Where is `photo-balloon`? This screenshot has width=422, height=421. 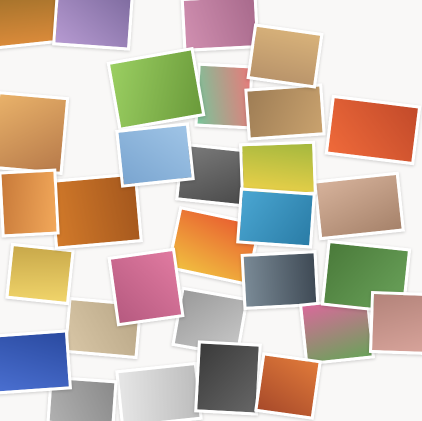
photo-balloon is located at coordinates (288, 386).